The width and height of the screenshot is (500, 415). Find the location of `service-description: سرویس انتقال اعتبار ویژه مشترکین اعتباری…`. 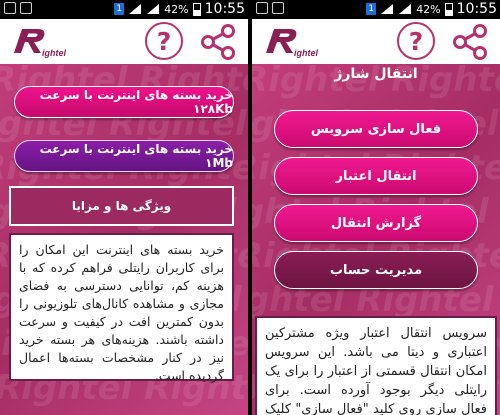

service-description: سرویس انتقال اعتبار ویژه مشترکین اعتباری… is located at coordinates (376, 365).